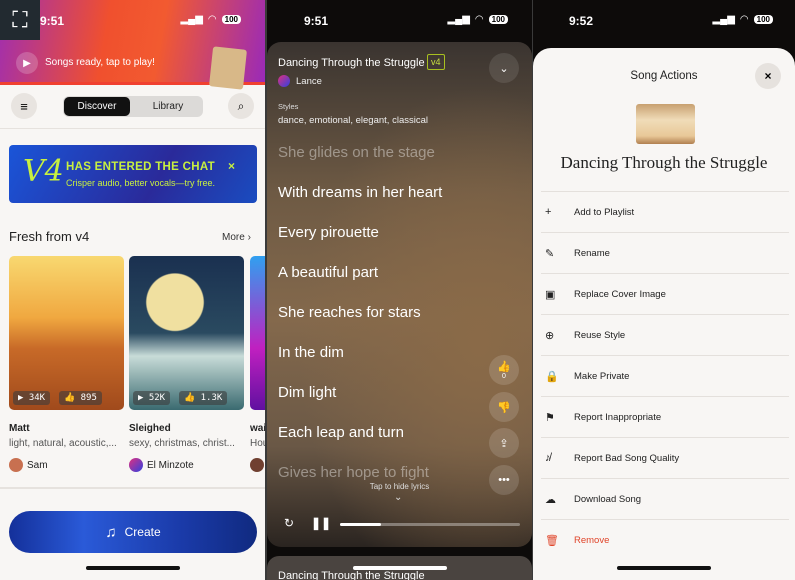  Describe the element at coordinates (307, 392) in the screenshot. I see `lyric-line: Dim light` at that location.